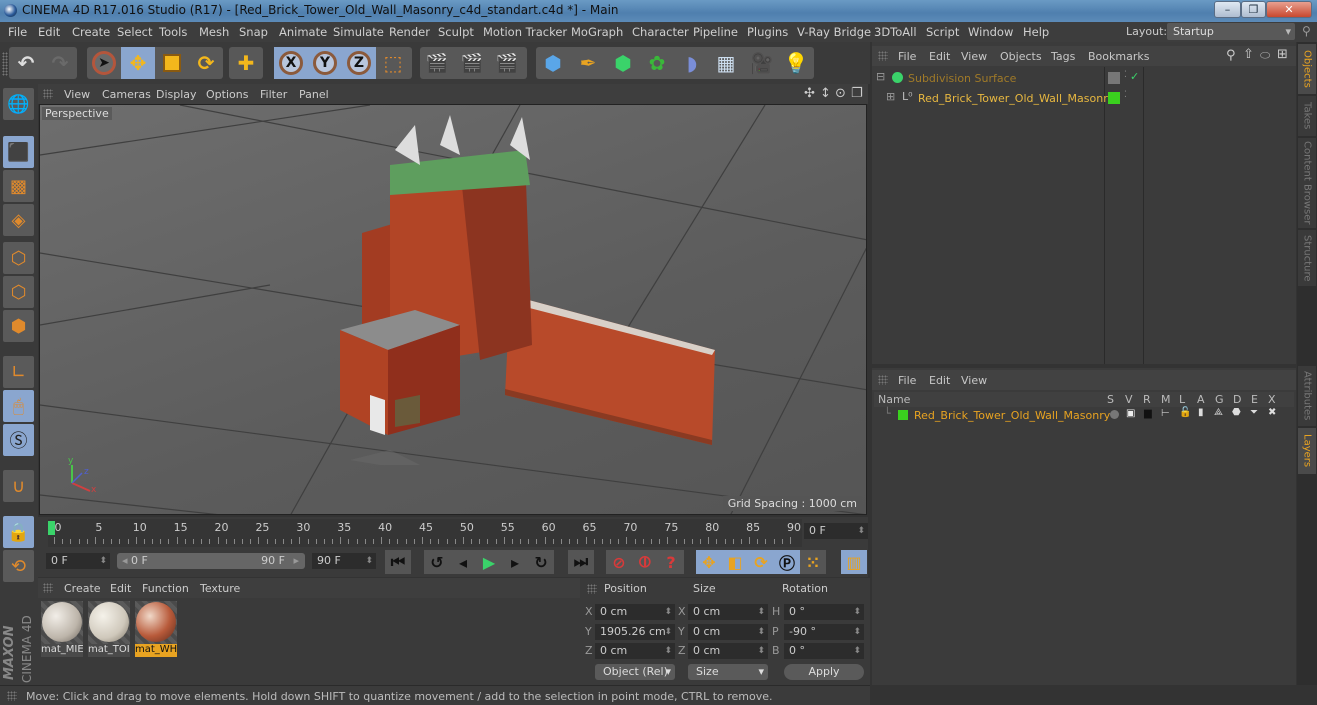 The height and width of the screenshot is (705, 1317). I want to click on maximize-view-icon: ❐, so click(857, 93).